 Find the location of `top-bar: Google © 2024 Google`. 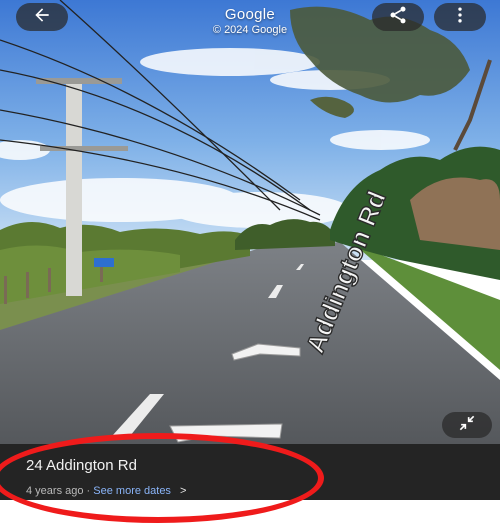

top-bar: Google © 2024 Google is located at coordinates (250, 22).